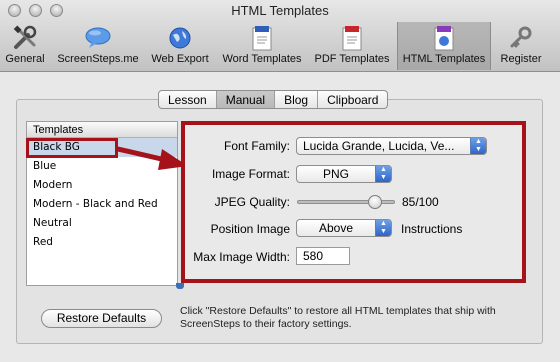 The width and height of the screenshot is (560, 362). What do you see at coordinates (336, 228) in the screenshot?
I see `position-image-value: Above` at bounding box center [336, 228].